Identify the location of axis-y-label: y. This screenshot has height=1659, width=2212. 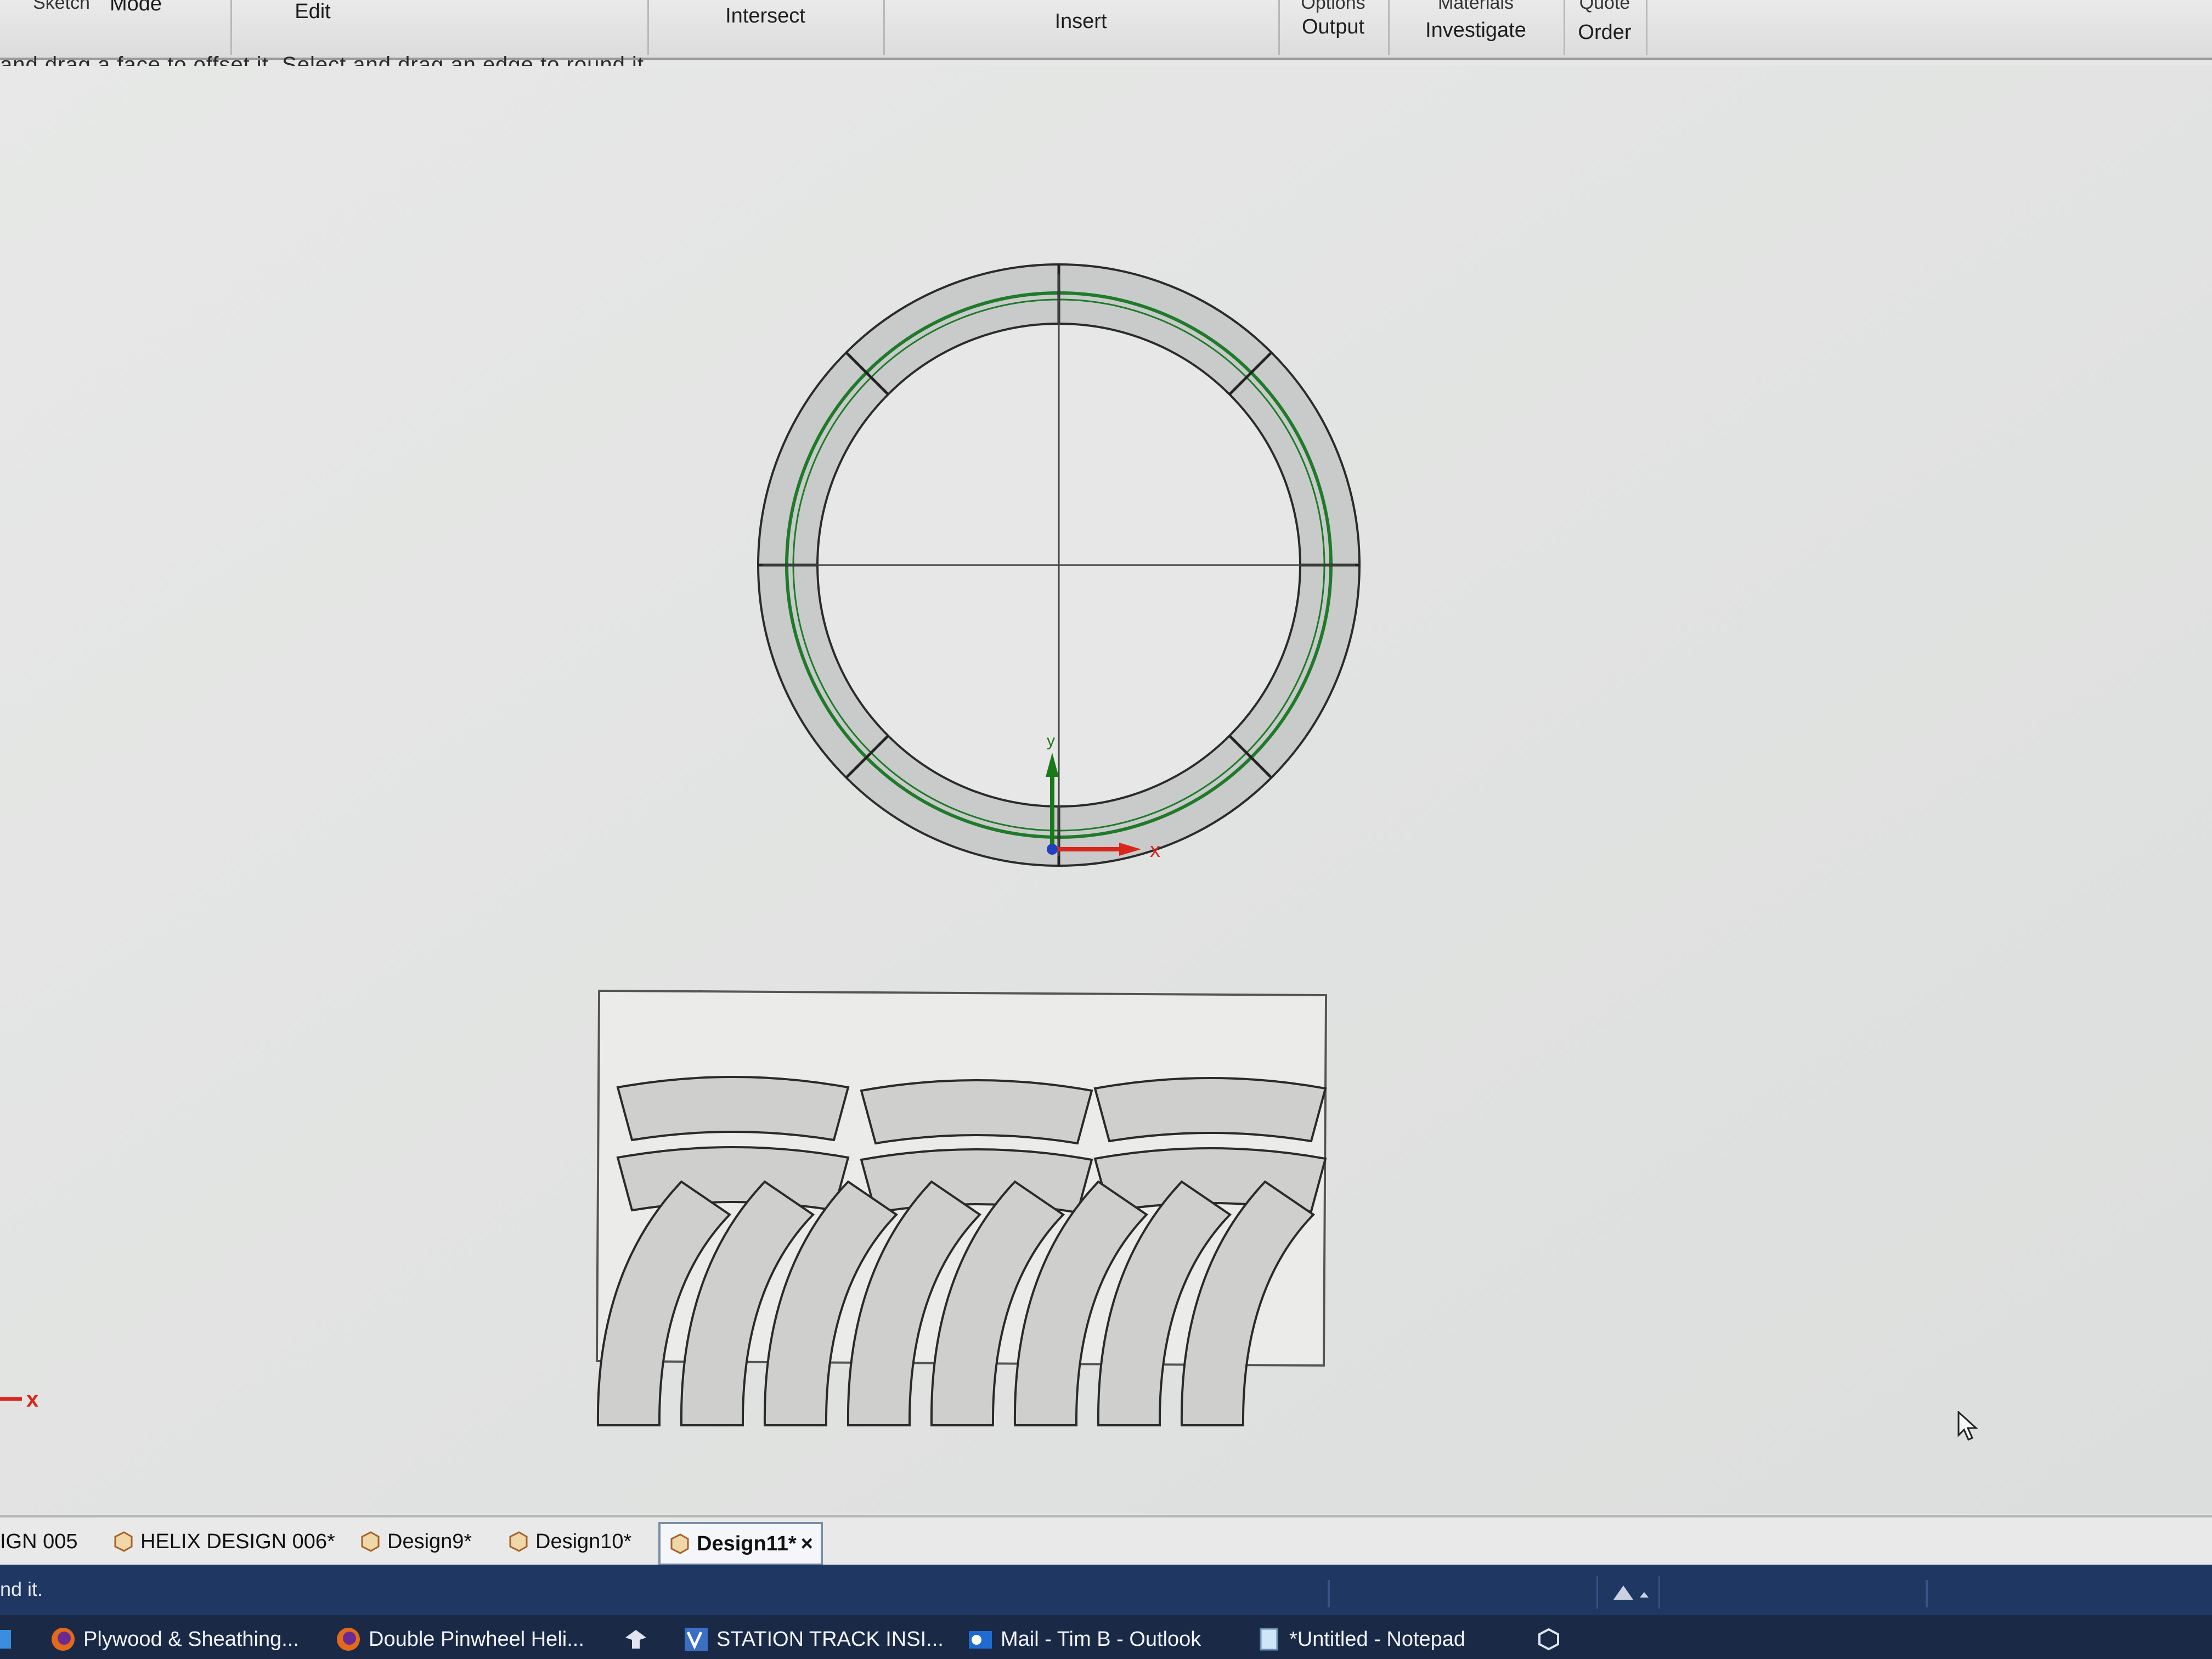
(1051, 741).